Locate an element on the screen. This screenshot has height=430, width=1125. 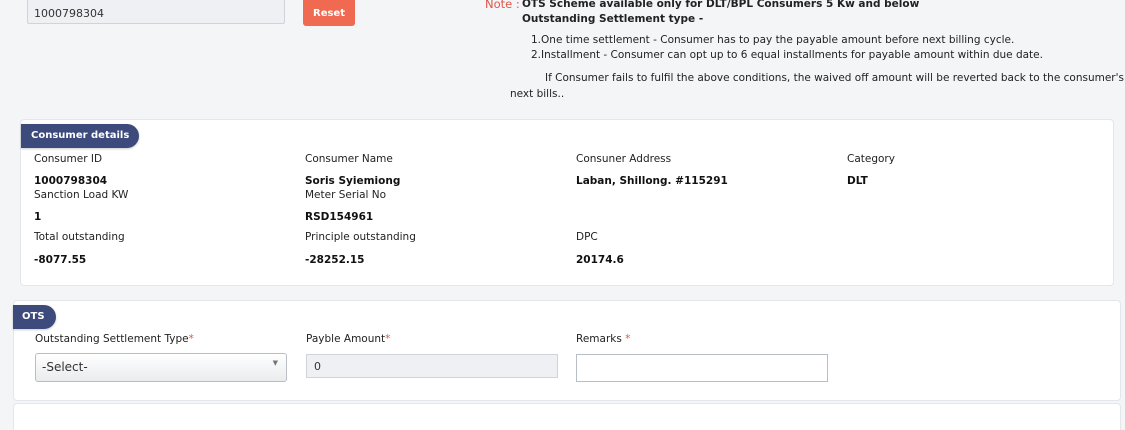
remarks-label-text: Remarks is located at coordinates (601, 339).